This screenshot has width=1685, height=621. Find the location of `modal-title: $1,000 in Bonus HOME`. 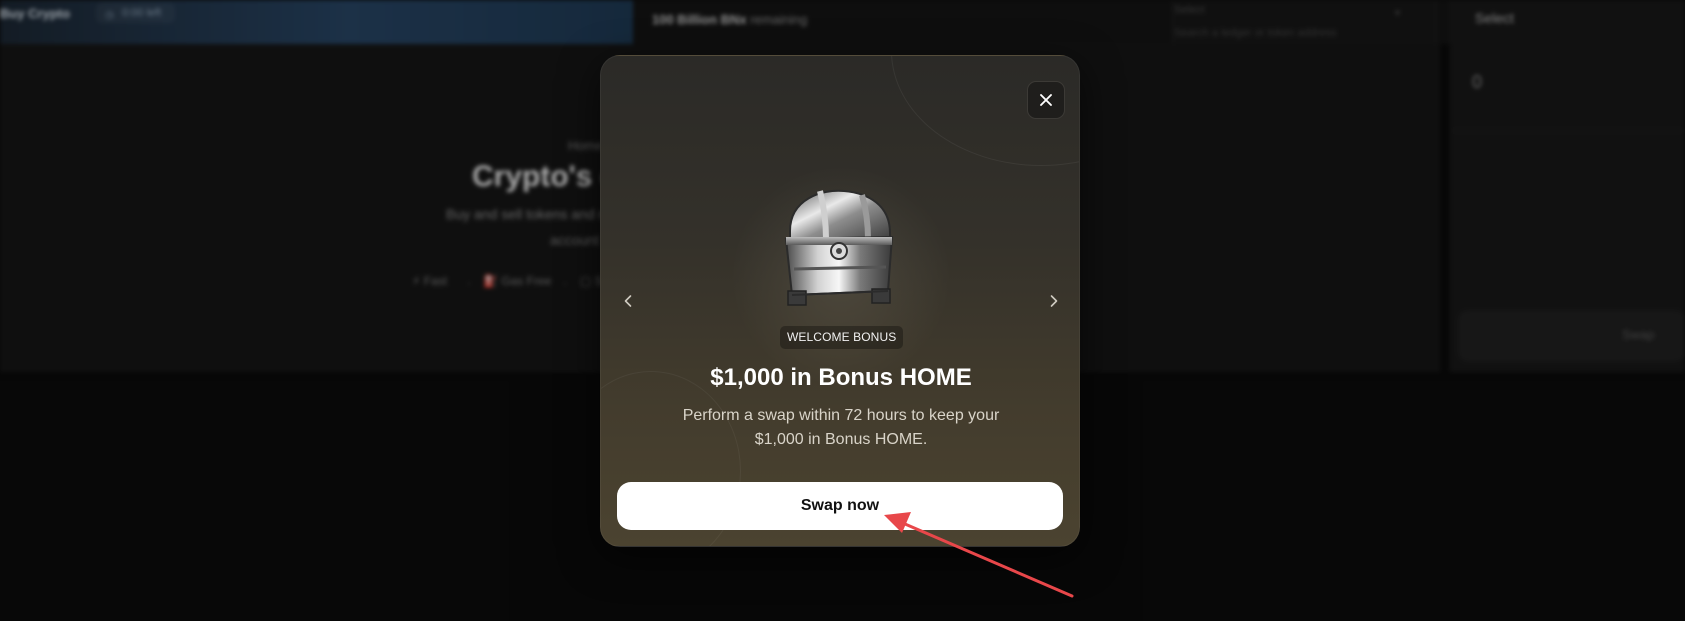

modal-title: $1,000 in Bonus HOME is located at coordinates (841, 377).